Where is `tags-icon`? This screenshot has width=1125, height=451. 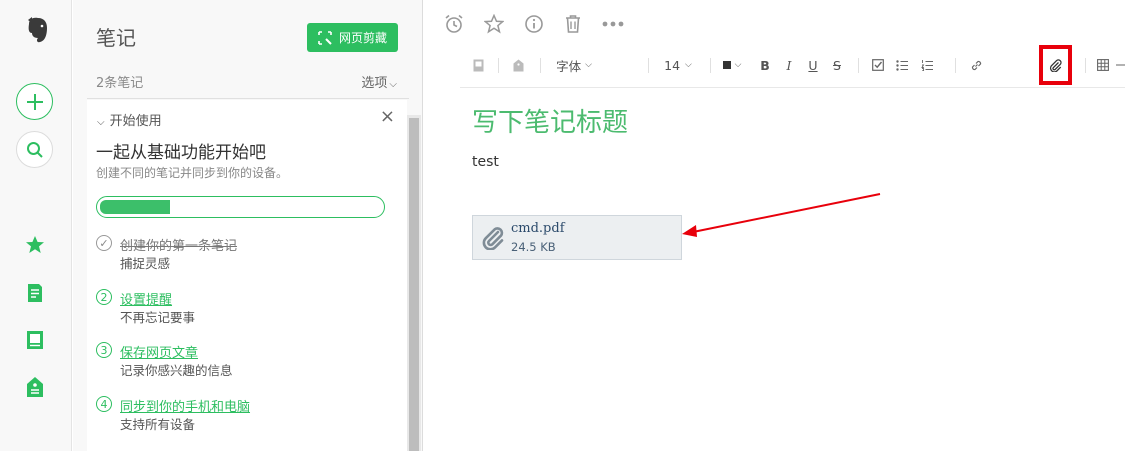 tags-icon is located at coordinates (35, 387).